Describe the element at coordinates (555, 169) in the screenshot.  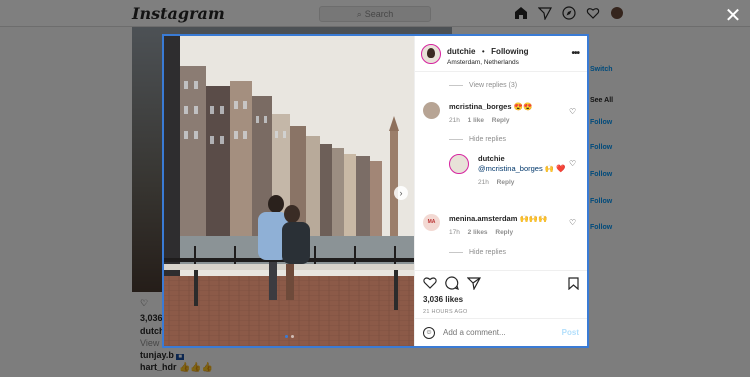
I see `reply-text: 🙌 ❤️` at that location.